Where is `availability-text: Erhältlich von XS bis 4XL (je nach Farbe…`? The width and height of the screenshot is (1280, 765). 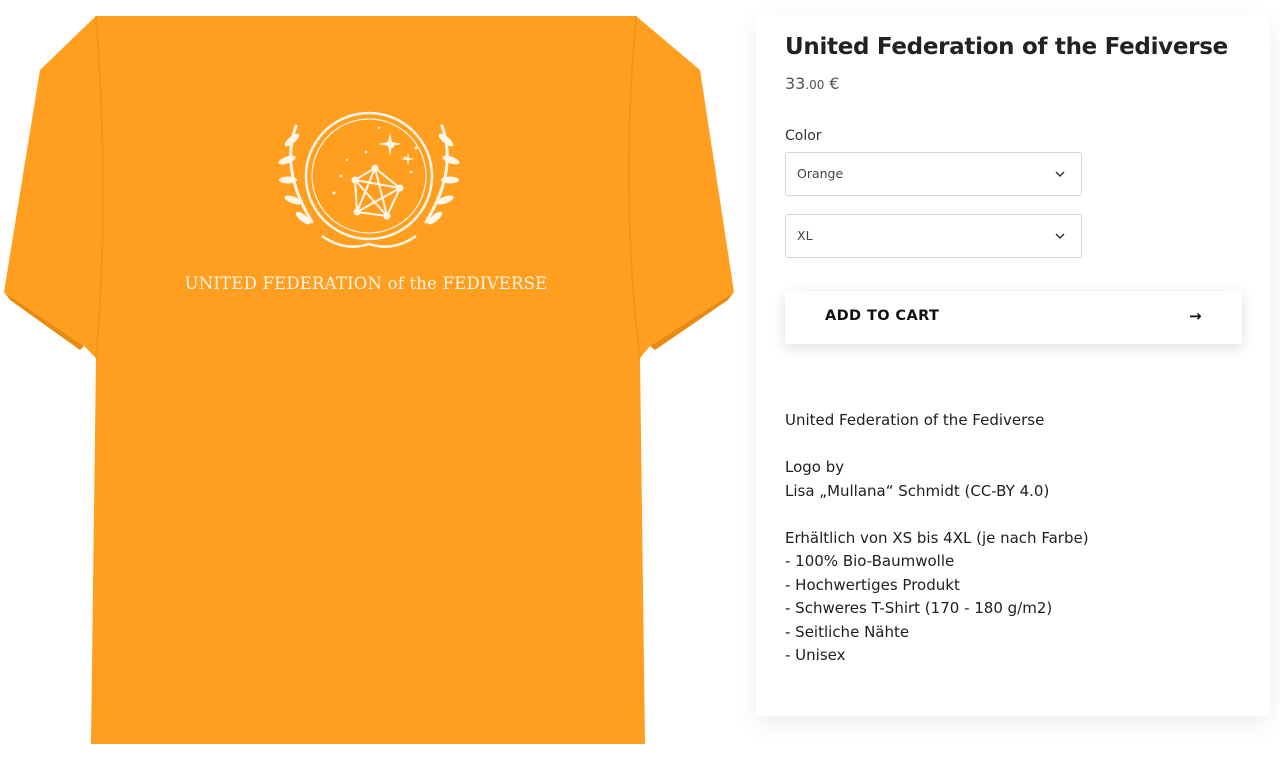
availability-text: Erhältlich von XS bis 4XL (je nach Farbe… is located at coordinates (937, 537).